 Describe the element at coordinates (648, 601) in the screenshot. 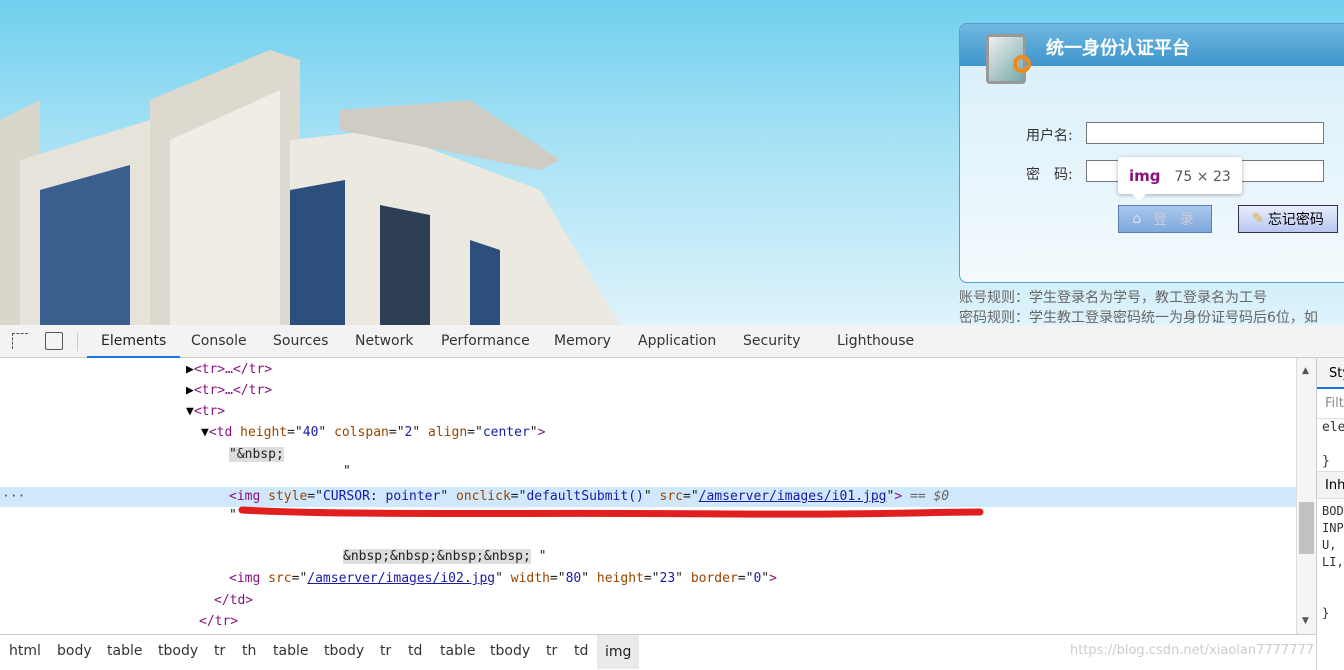

I see `close-tag: </td>` at that location.